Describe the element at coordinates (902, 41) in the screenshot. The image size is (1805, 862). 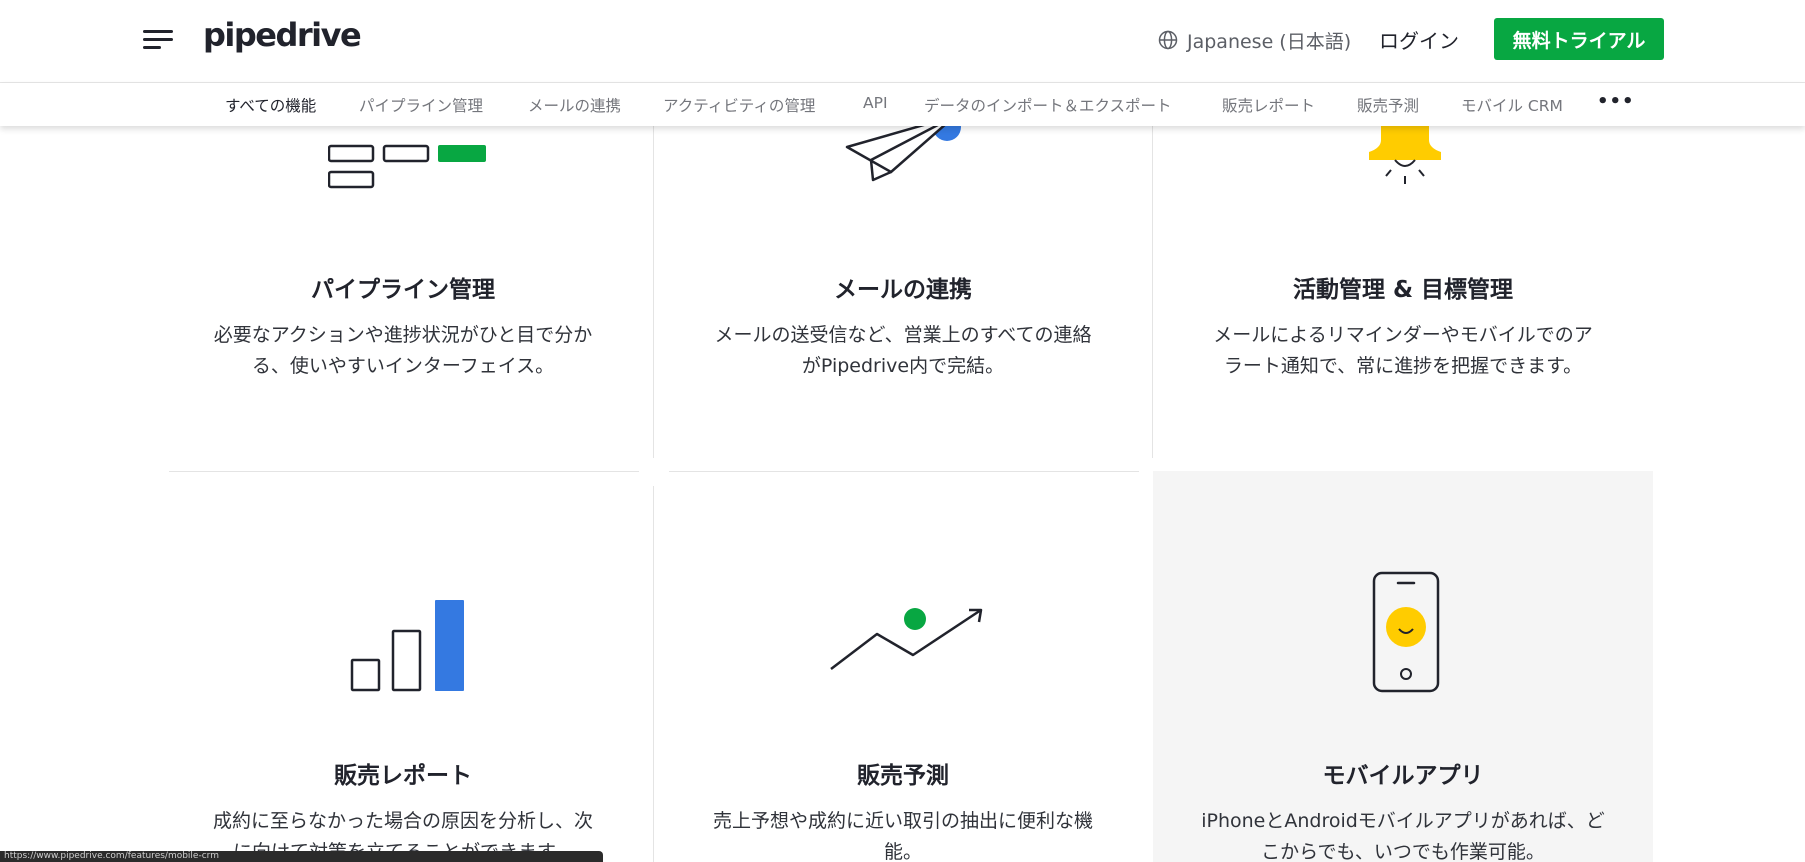
I see `top-header: pipedrive Japanese (日本語) ログイン 無料トライアル` at that location.